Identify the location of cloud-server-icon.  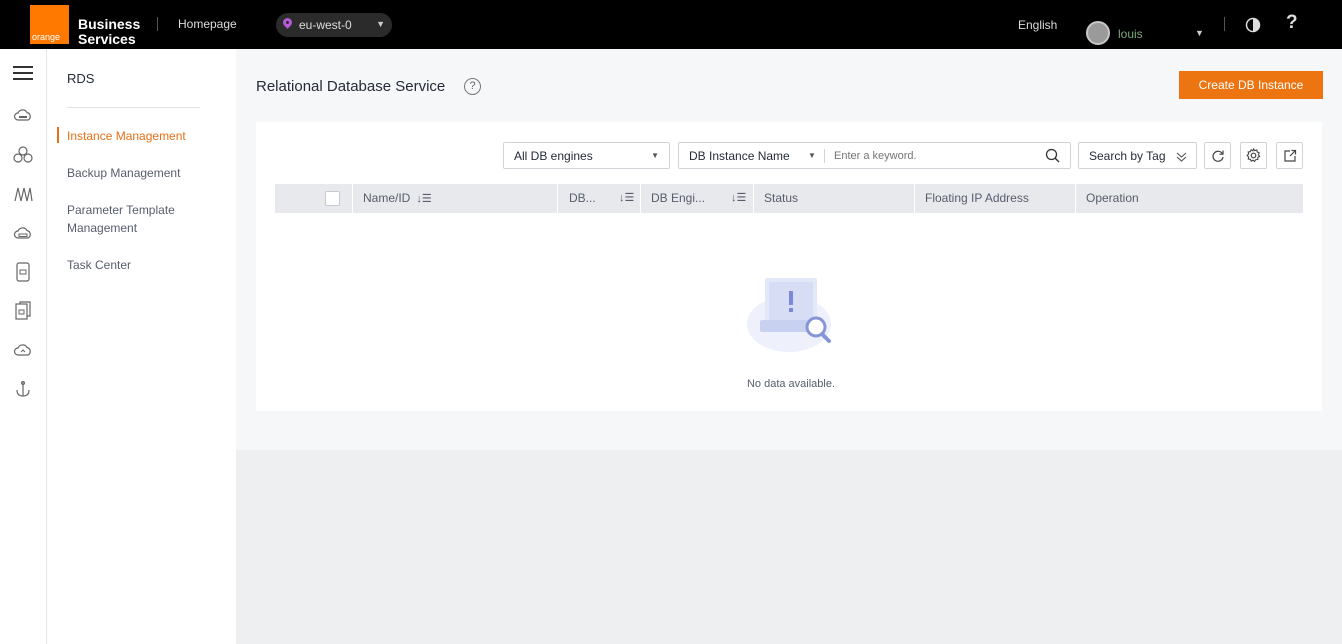
(23, 116).